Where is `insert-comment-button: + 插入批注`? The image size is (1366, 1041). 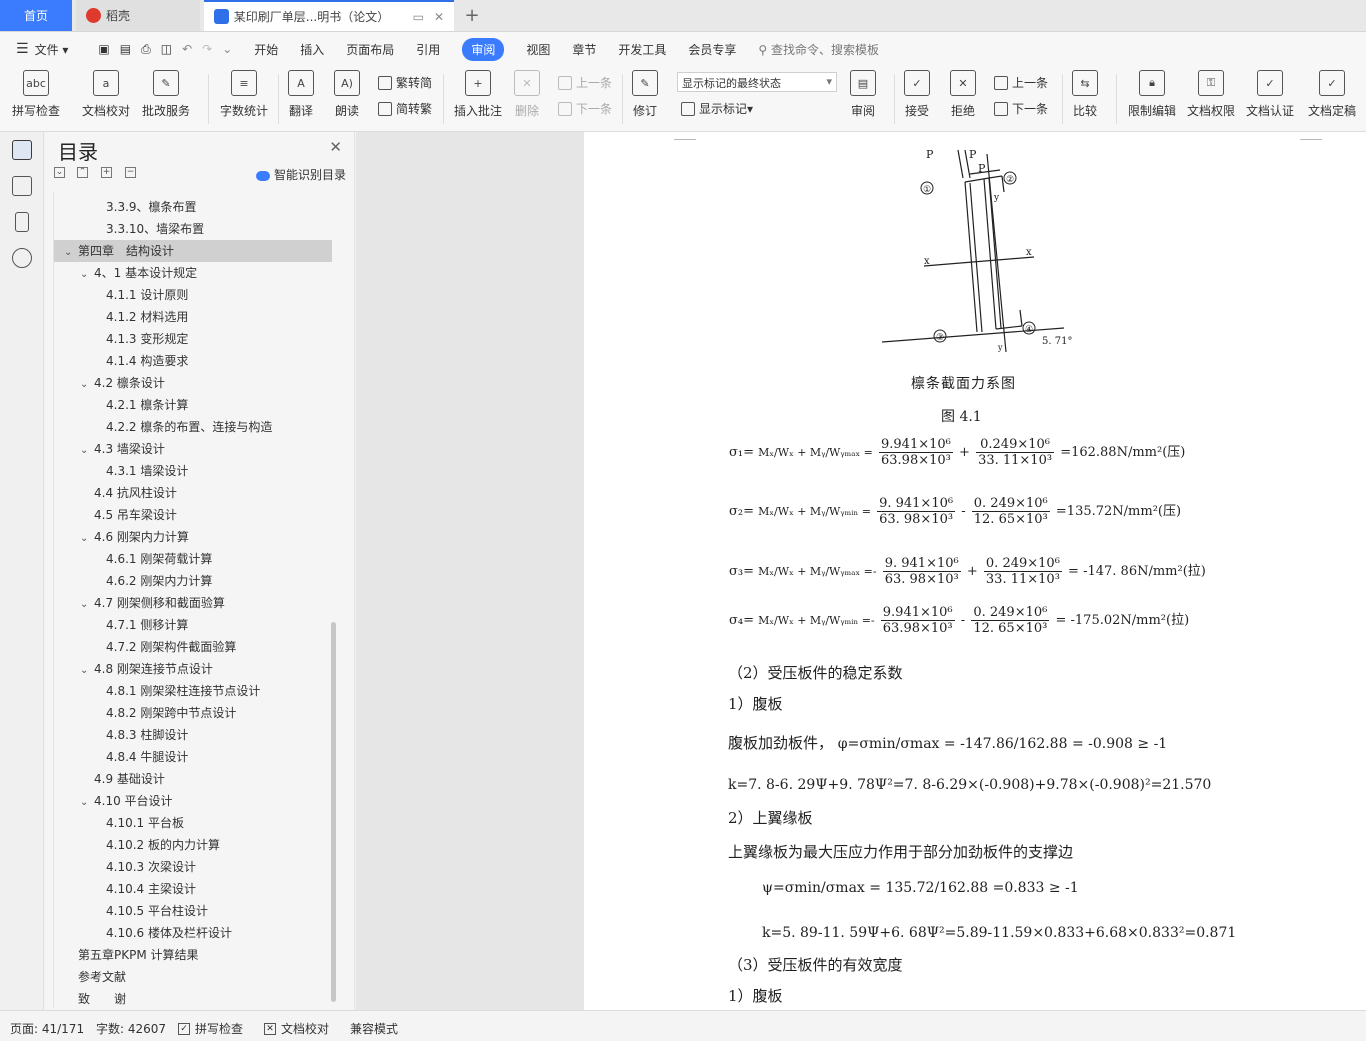 insert-comment-button: + 插入批注 is located at coordinates (478, 94).